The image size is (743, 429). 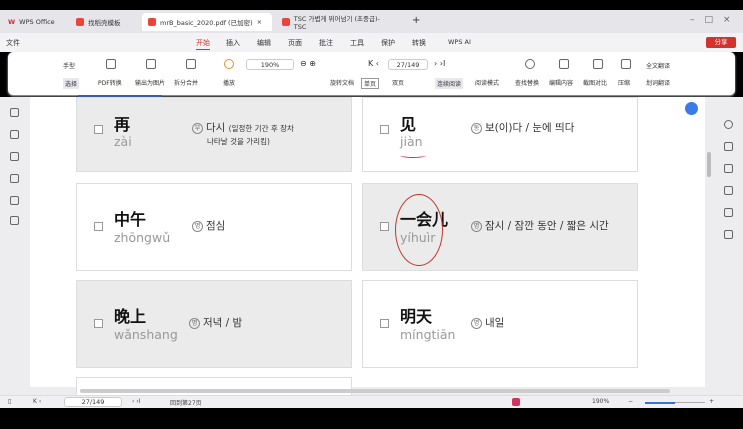 What do you see at coordinates (229, 82) in the screenshot?
I see `play-button: 播放` at bounding box center [229, 82].